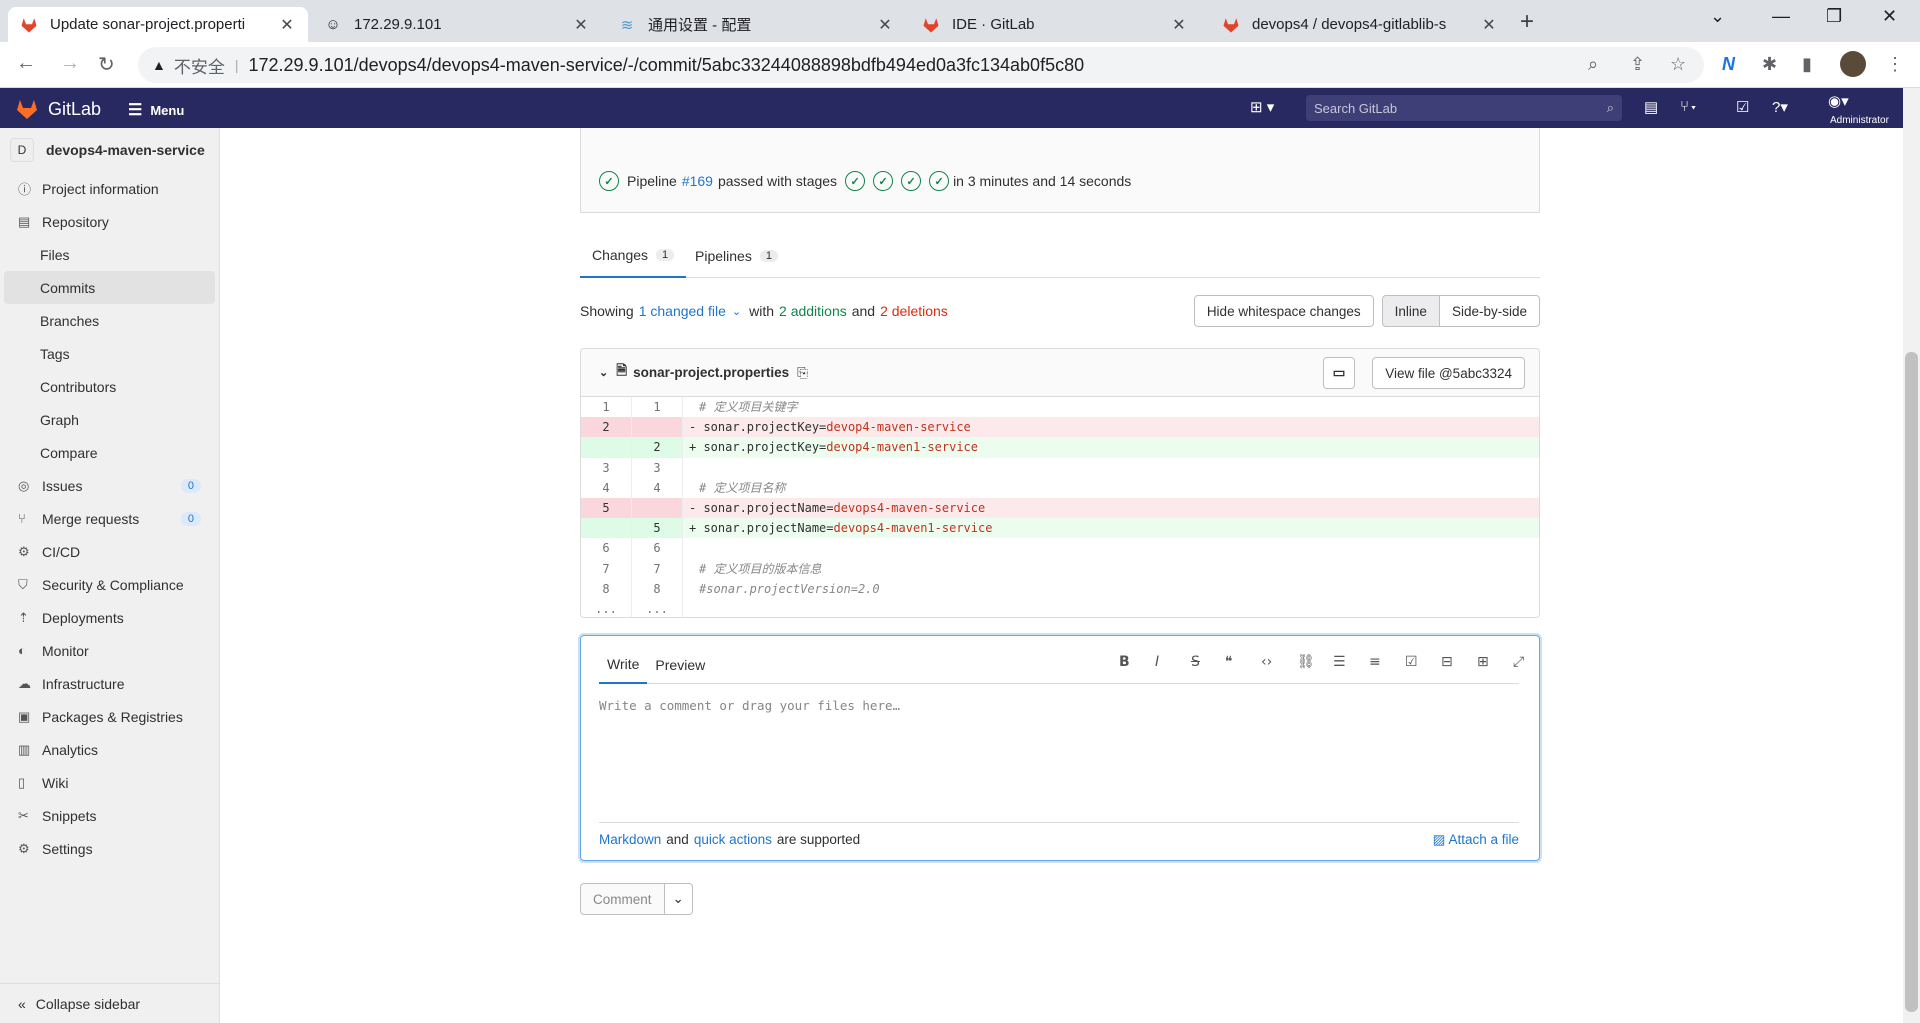  I want to click on browser-tab: devops4 / devops4-gitlablib-s ✕, so click(1360, 24).